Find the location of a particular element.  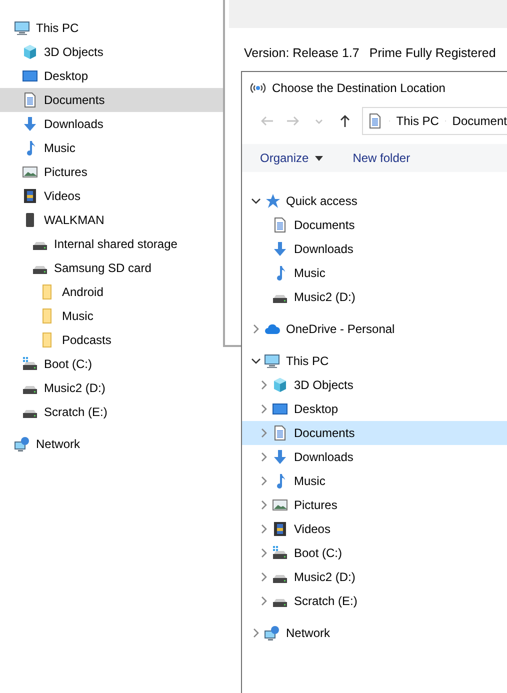

up-arrow-icon is located at coordinates (345, 121).